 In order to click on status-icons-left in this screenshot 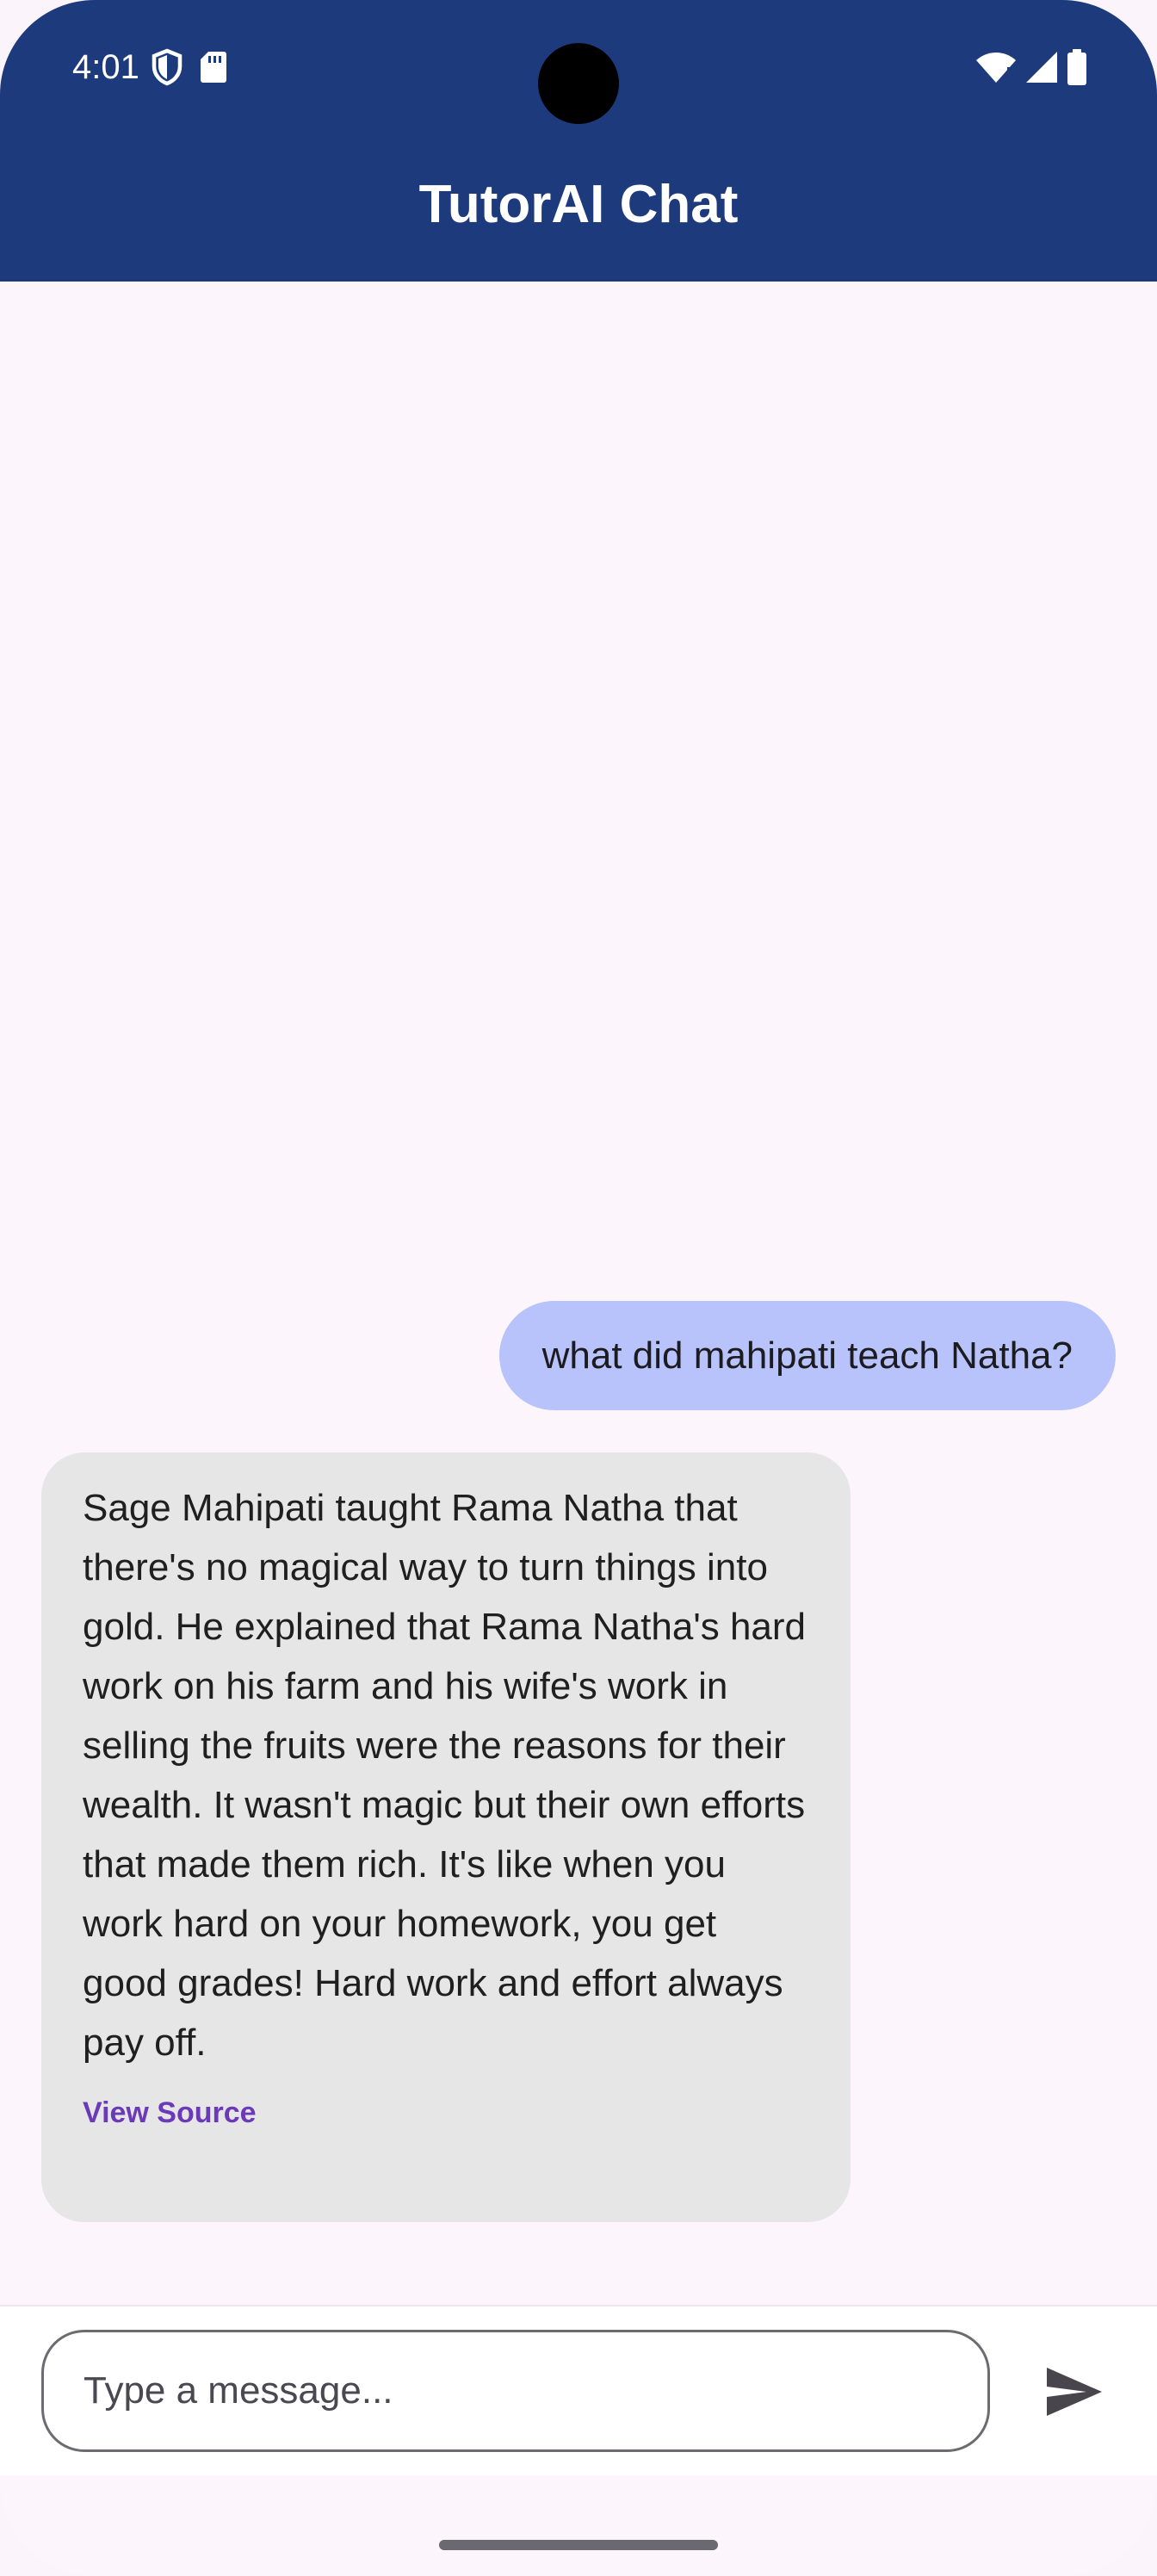, I will do `click(190, 69)`.